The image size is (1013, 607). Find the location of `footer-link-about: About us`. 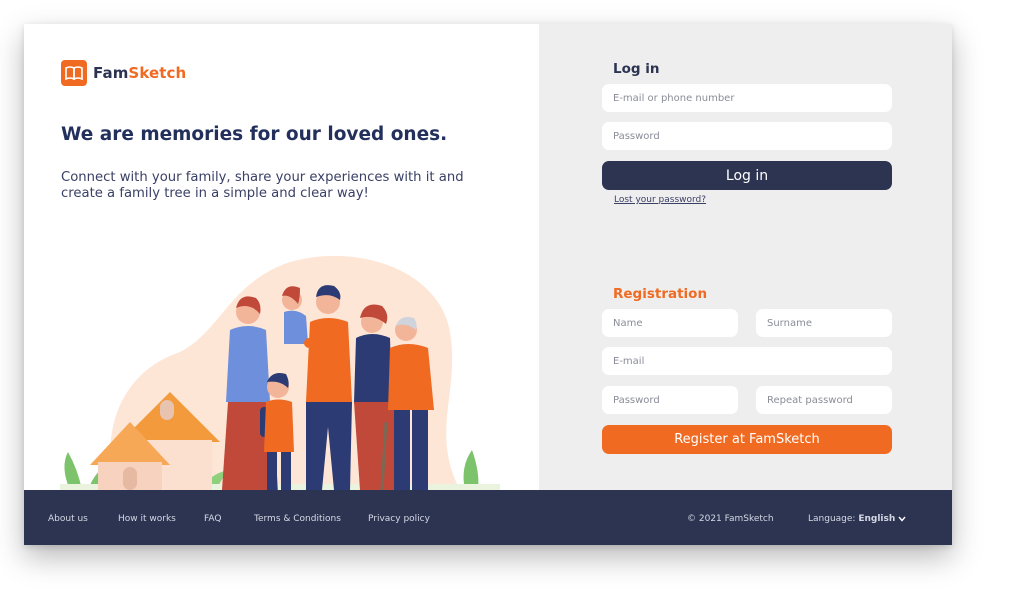

footer-link-about: About us is located at coordinates (68, 519).